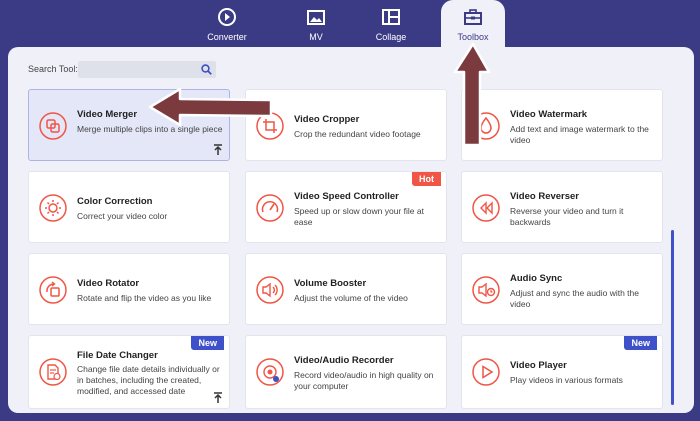 Image resolution: width=700 pixels, height=421 pixels. What do you see at coordinates (319, 94) in the screenshot?
I see `annotation-arrows` at bounding box center [319, 94].